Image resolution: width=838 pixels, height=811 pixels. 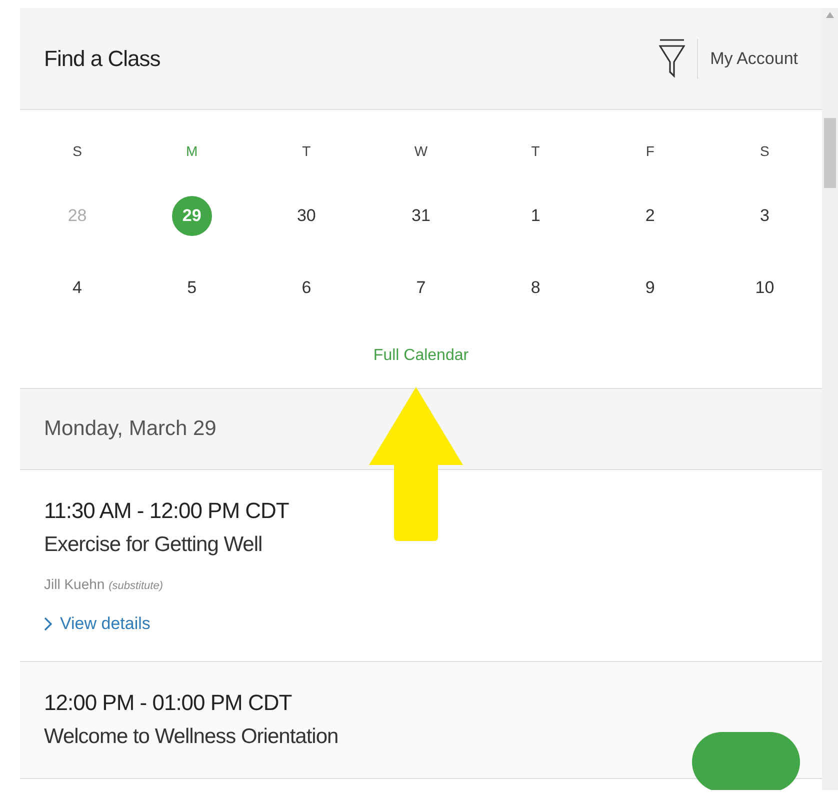 What do you see at coordinates (830, 153) in the screenshot?
I see `scrollbar-thumb` at bounding box center [830, 153].